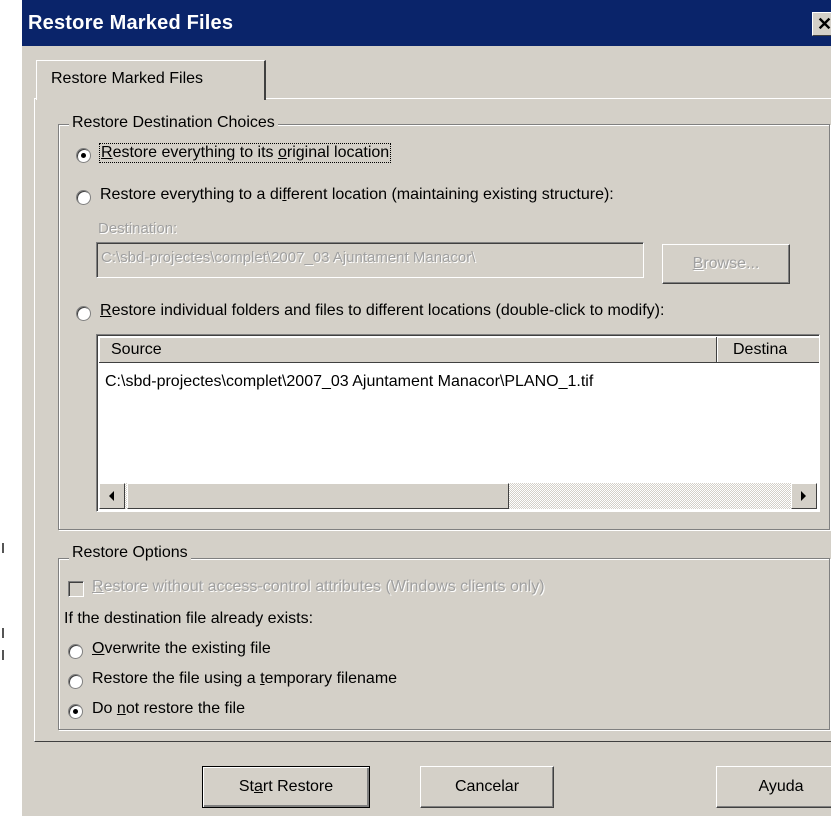  I want to click on scrollbar-thumb, so click(318, 496).